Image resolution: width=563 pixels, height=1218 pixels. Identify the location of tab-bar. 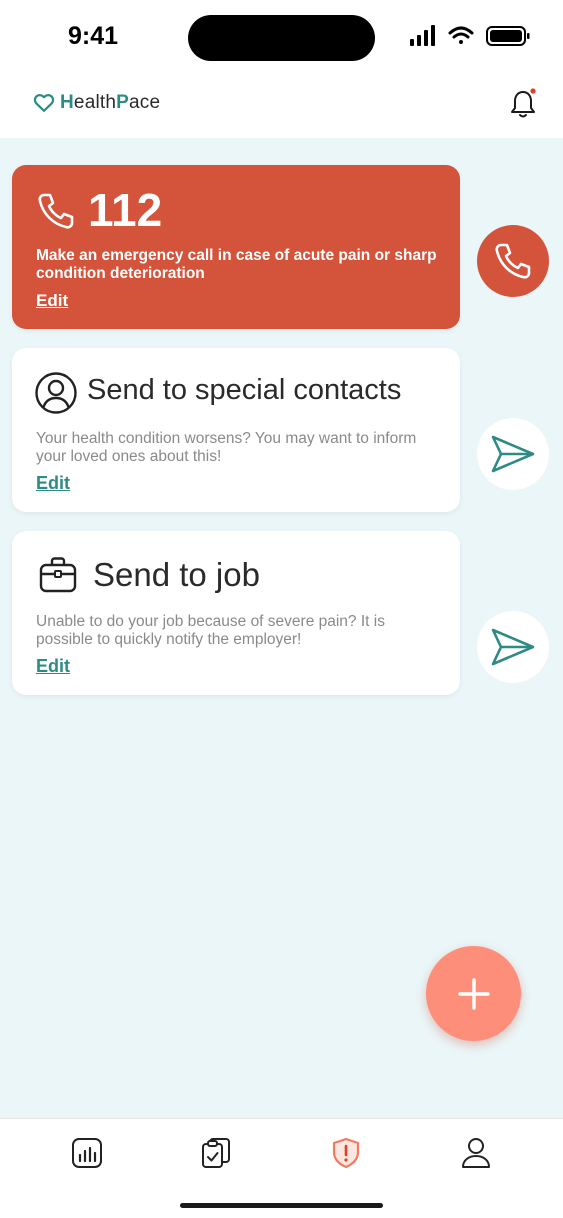
(281, 1168).